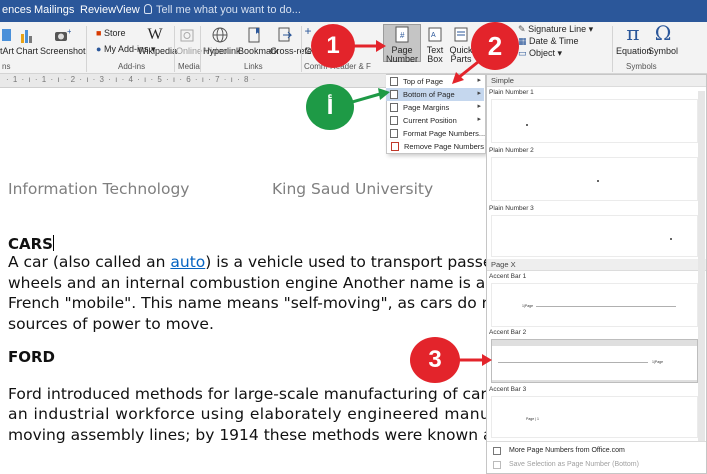 The width and height of the screenshot is (707, 474). Describe the element at coordinates (53, 243) in the screenshot. I see `text-cursor` at that location.